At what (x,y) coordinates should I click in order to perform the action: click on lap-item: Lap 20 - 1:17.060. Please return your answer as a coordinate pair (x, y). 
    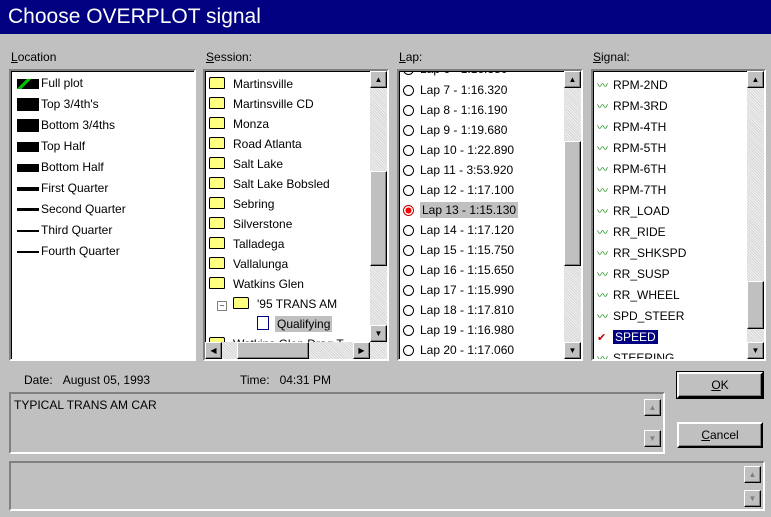
    Looking at the image, I should click on (457, 349).